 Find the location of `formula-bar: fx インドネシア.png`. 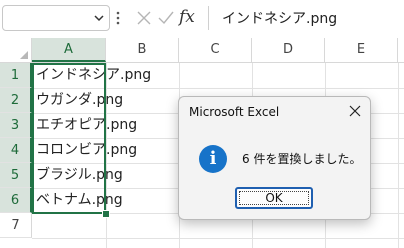

formula-bar: fx インドネシア.png is located at coordinates (202, 18).